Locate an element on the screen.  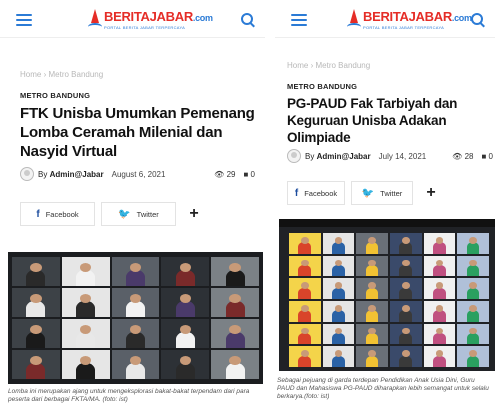
publish-date: July 14, 2021 is located at coordinates (402, 156).